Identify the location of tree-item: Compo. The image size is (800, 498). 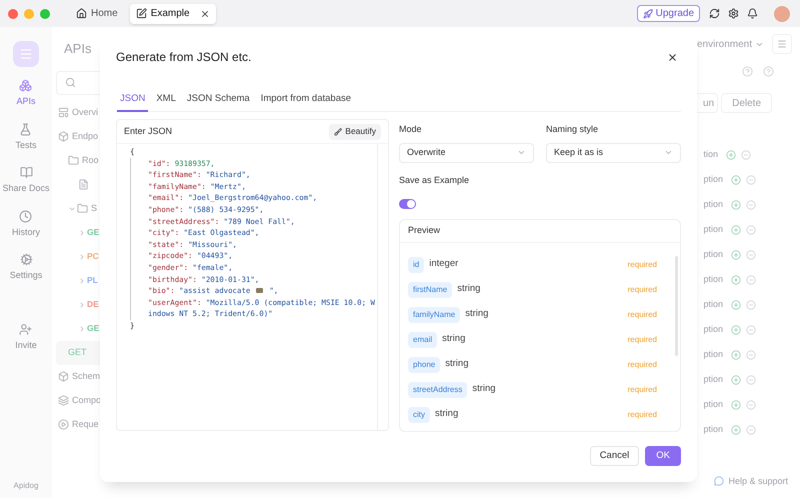
(87, 401).